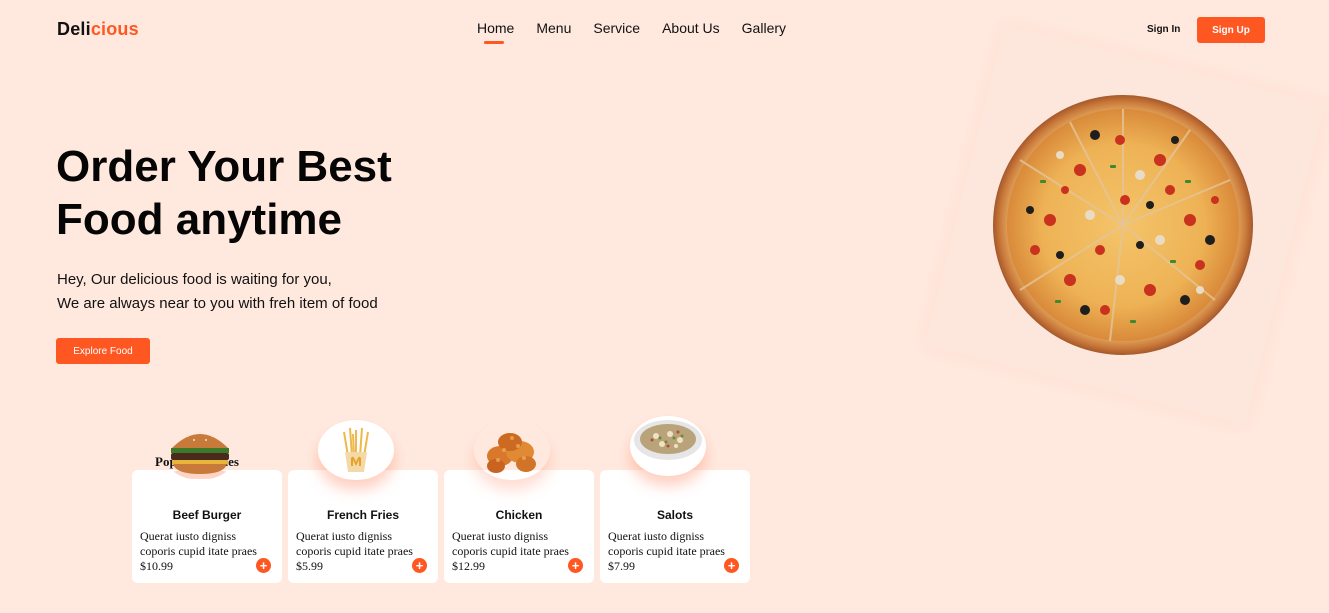 Image resolution: width=1329 pixels, height=613 pixels. What do you see at coordinates (356, 450) in the screenshot?
I see `fries-icon` at bounding box center [356, 450].